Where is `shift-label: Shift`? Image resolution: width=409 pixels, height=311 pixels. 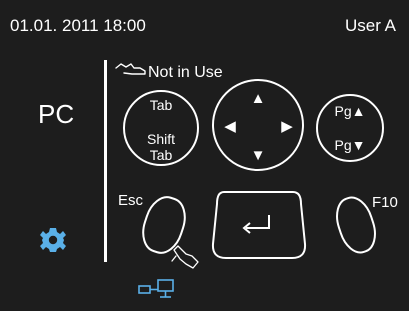
shift-label: Shift is located at coordinates (161, 139).